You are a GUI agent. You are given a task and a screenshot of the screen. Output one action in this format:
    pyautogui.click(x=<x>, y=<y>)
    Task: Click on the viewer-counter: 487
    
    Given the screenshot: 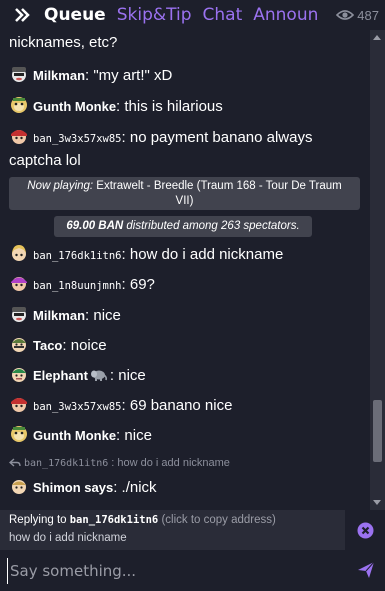 What is the action you would take?
    pyautogui.click(x=355, y=15)
    